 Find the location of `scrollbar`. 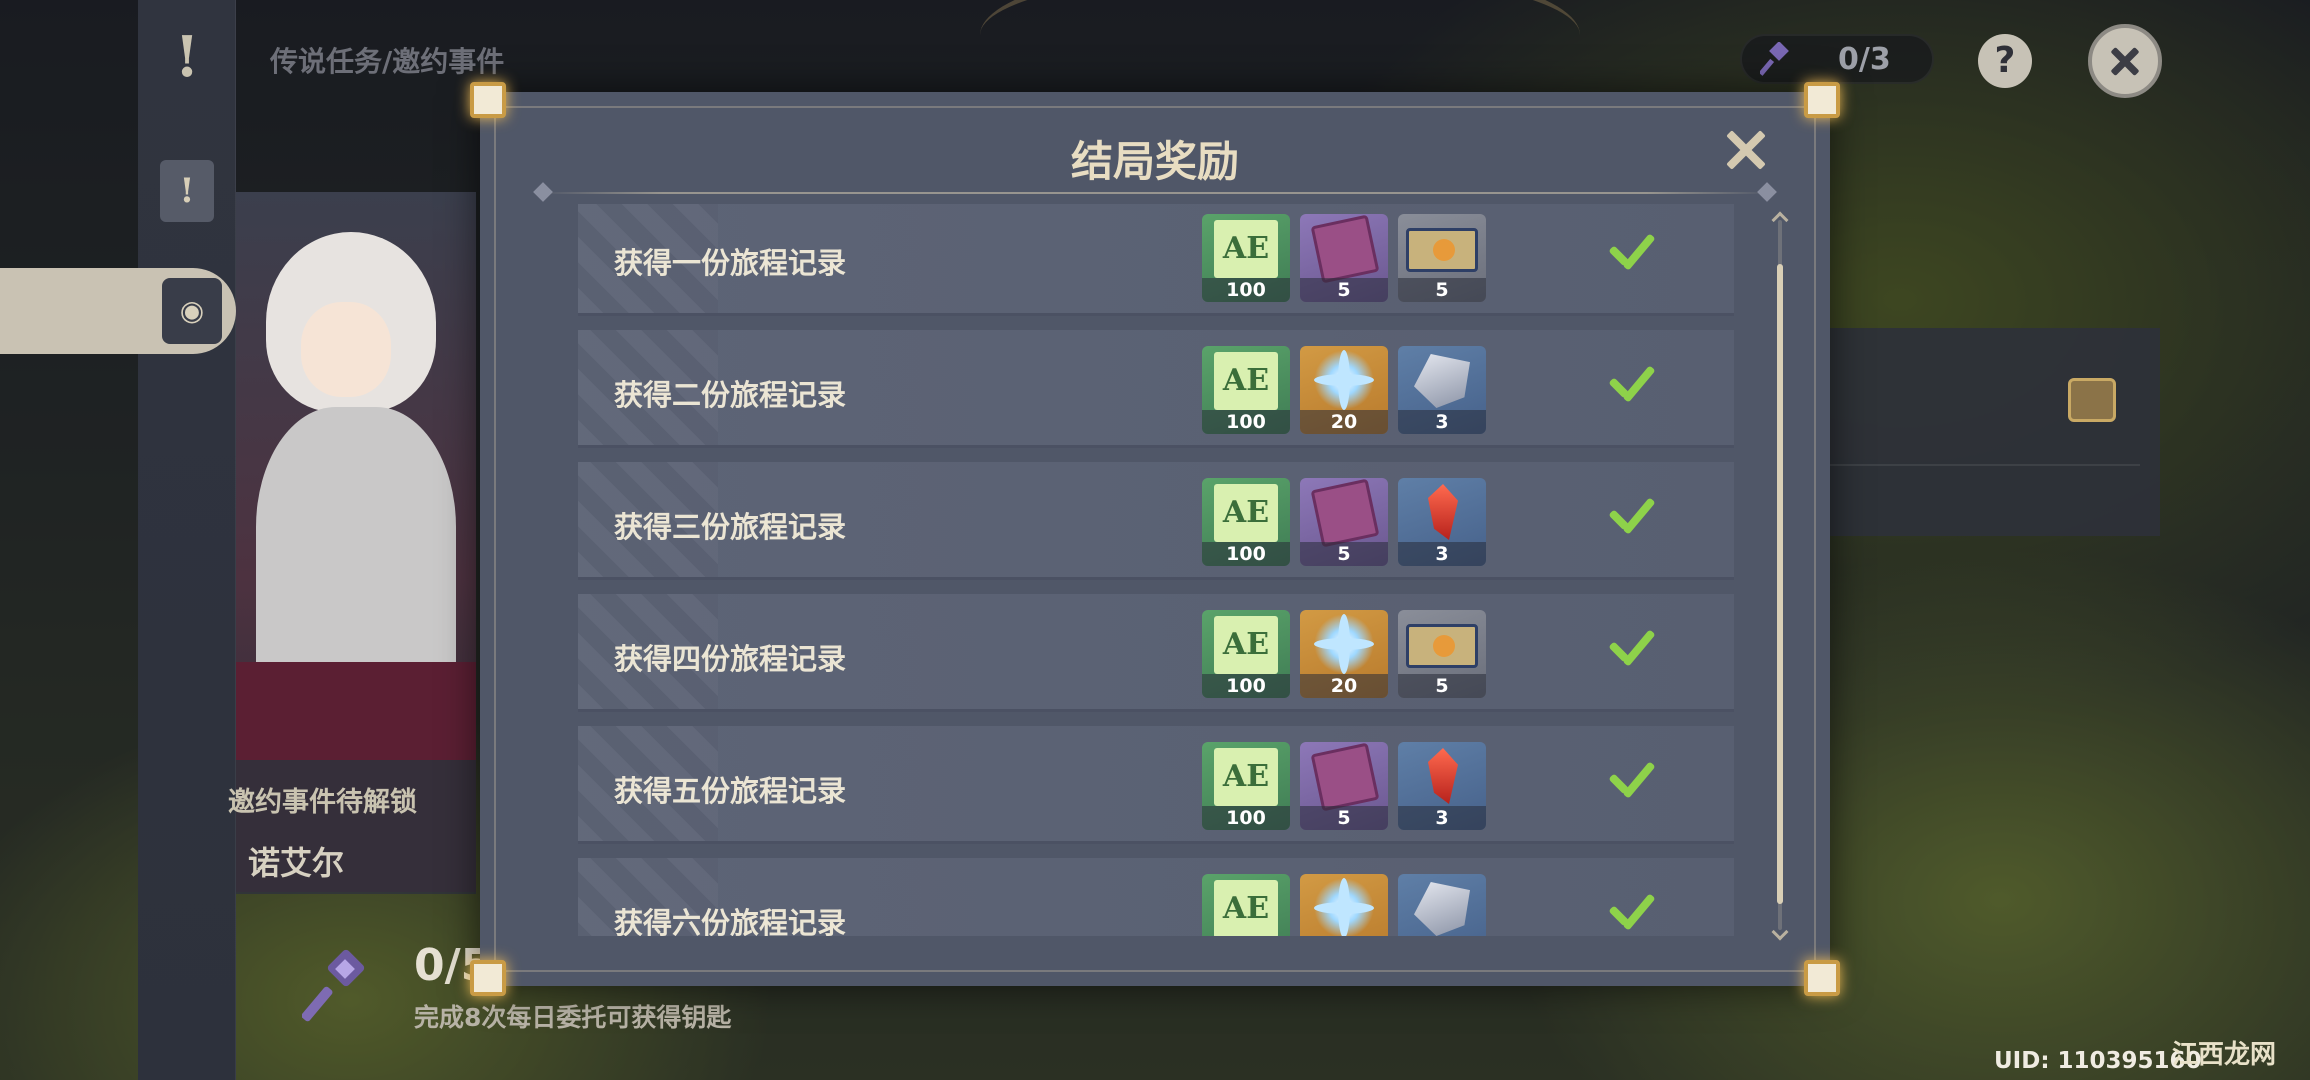

scrollbar is located at coordinates (1780, 575).